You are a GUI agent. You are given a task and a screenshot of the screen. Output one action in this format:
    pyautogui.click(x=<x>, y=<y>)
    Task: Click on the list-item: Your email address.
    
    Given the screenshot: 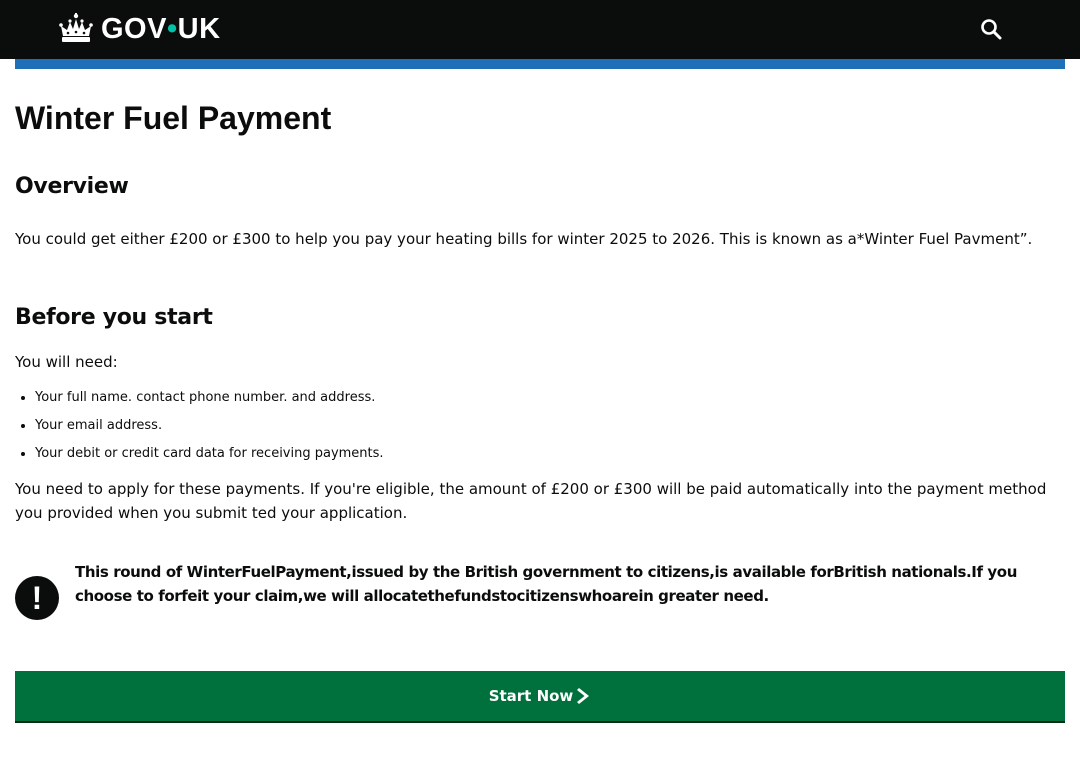 What is the action you would take?
    pyautogui.click(x=209, y=426)
    